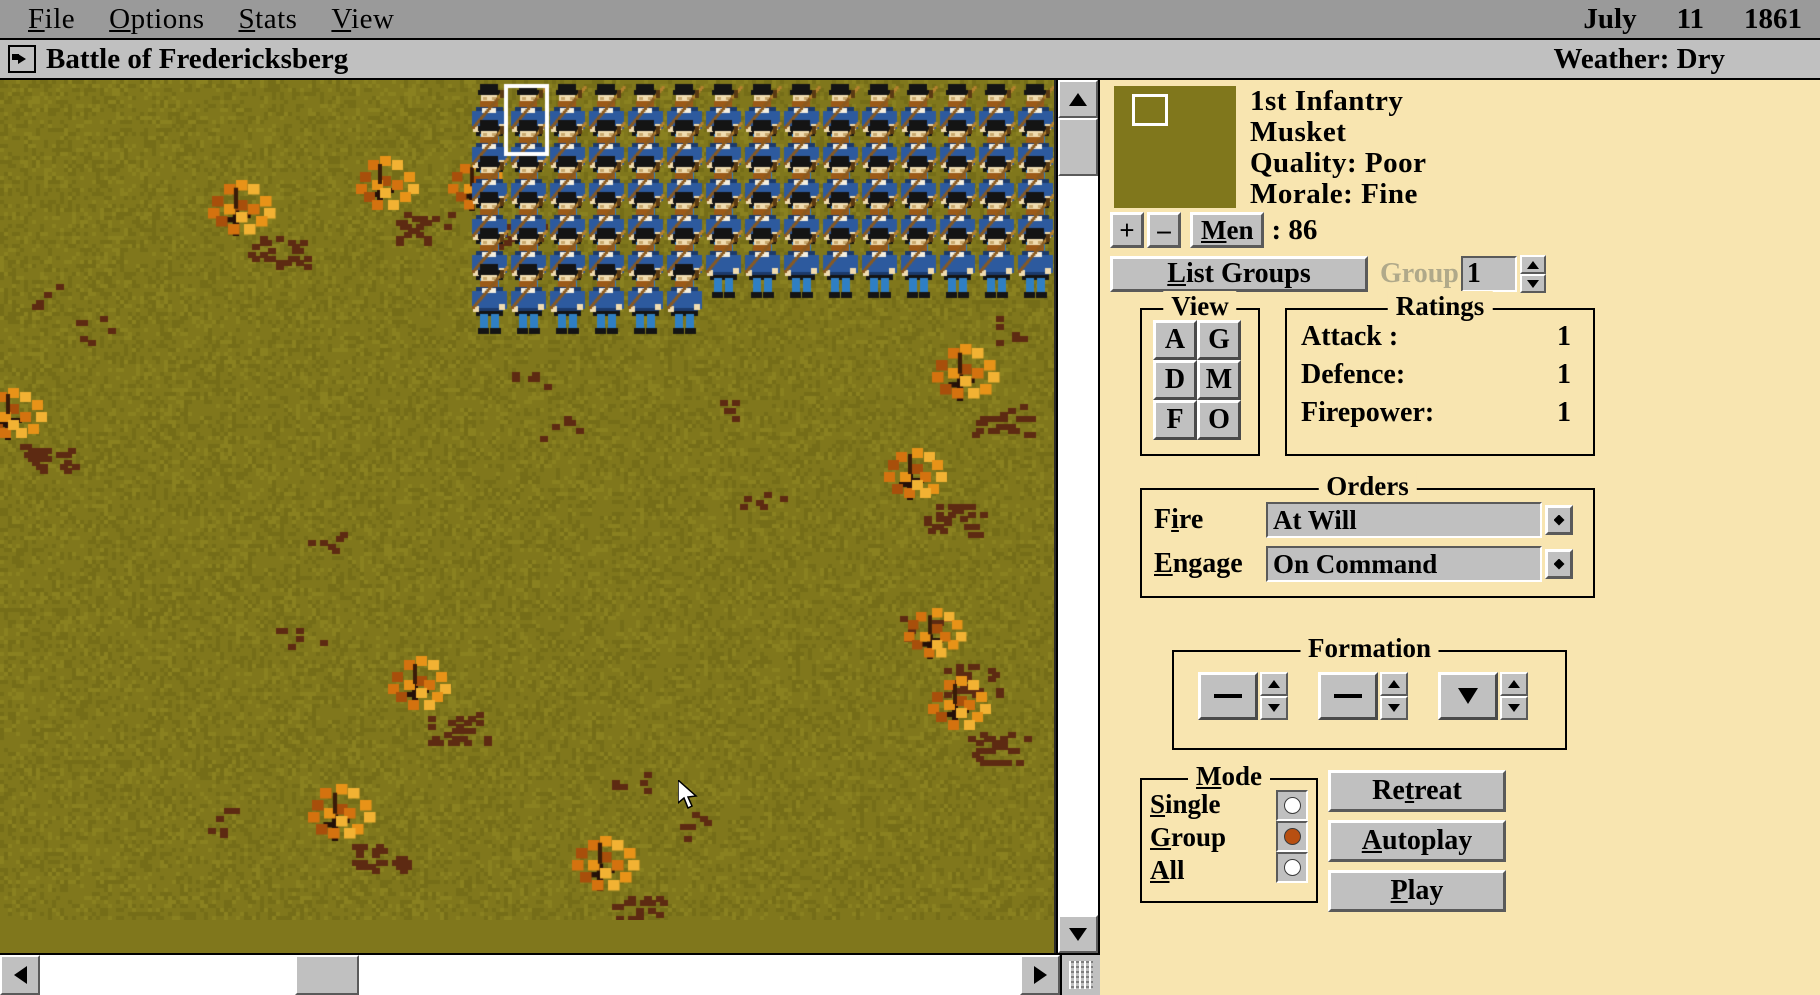  I want to click on unit-name: 1st Infantry, so click(1327, 101).